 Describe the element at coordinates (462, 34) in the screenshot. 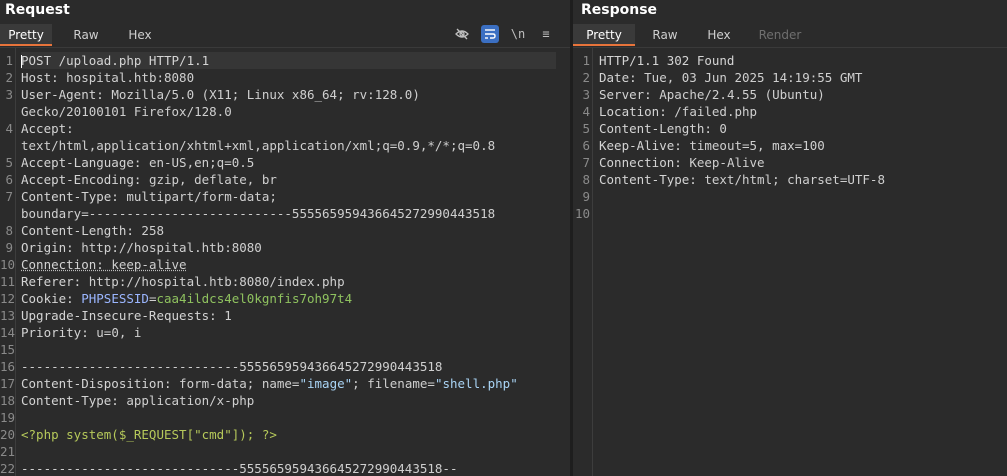

I see `eye-off-icon` at that location.